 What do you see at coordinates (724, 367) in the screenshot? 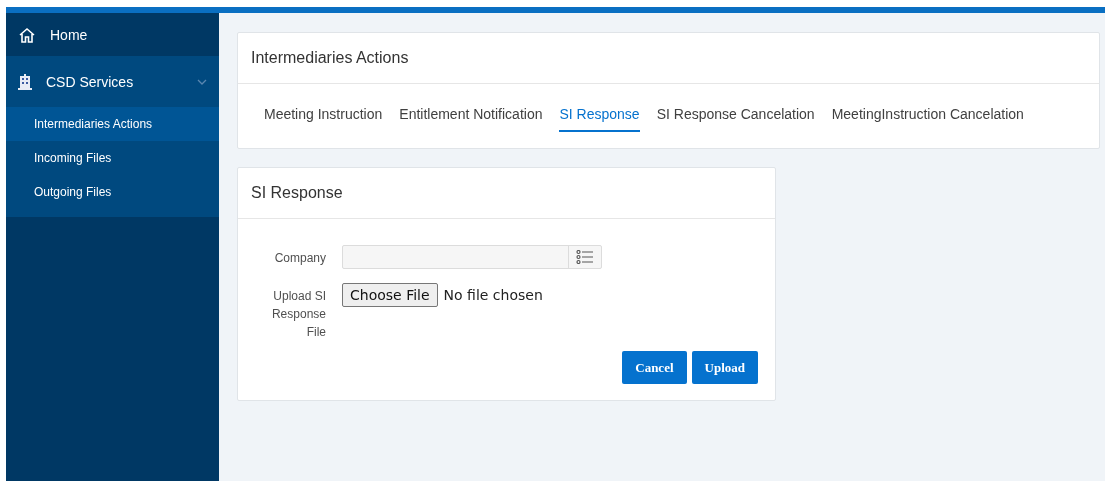
I see `action-button: Upload` at bounding box center [724, 367].